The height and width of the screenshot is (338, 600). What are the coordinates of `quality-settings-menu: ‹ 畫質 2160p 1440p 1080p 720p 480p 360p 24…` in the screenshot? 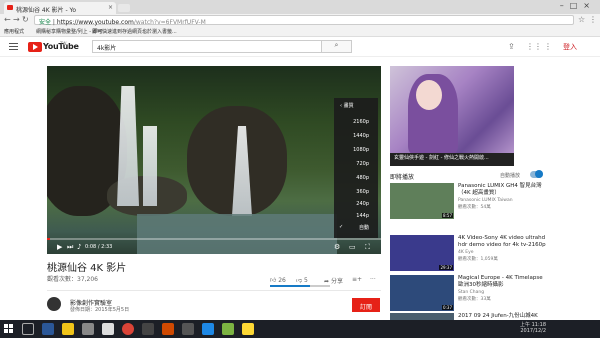 It's located at (356, 168).